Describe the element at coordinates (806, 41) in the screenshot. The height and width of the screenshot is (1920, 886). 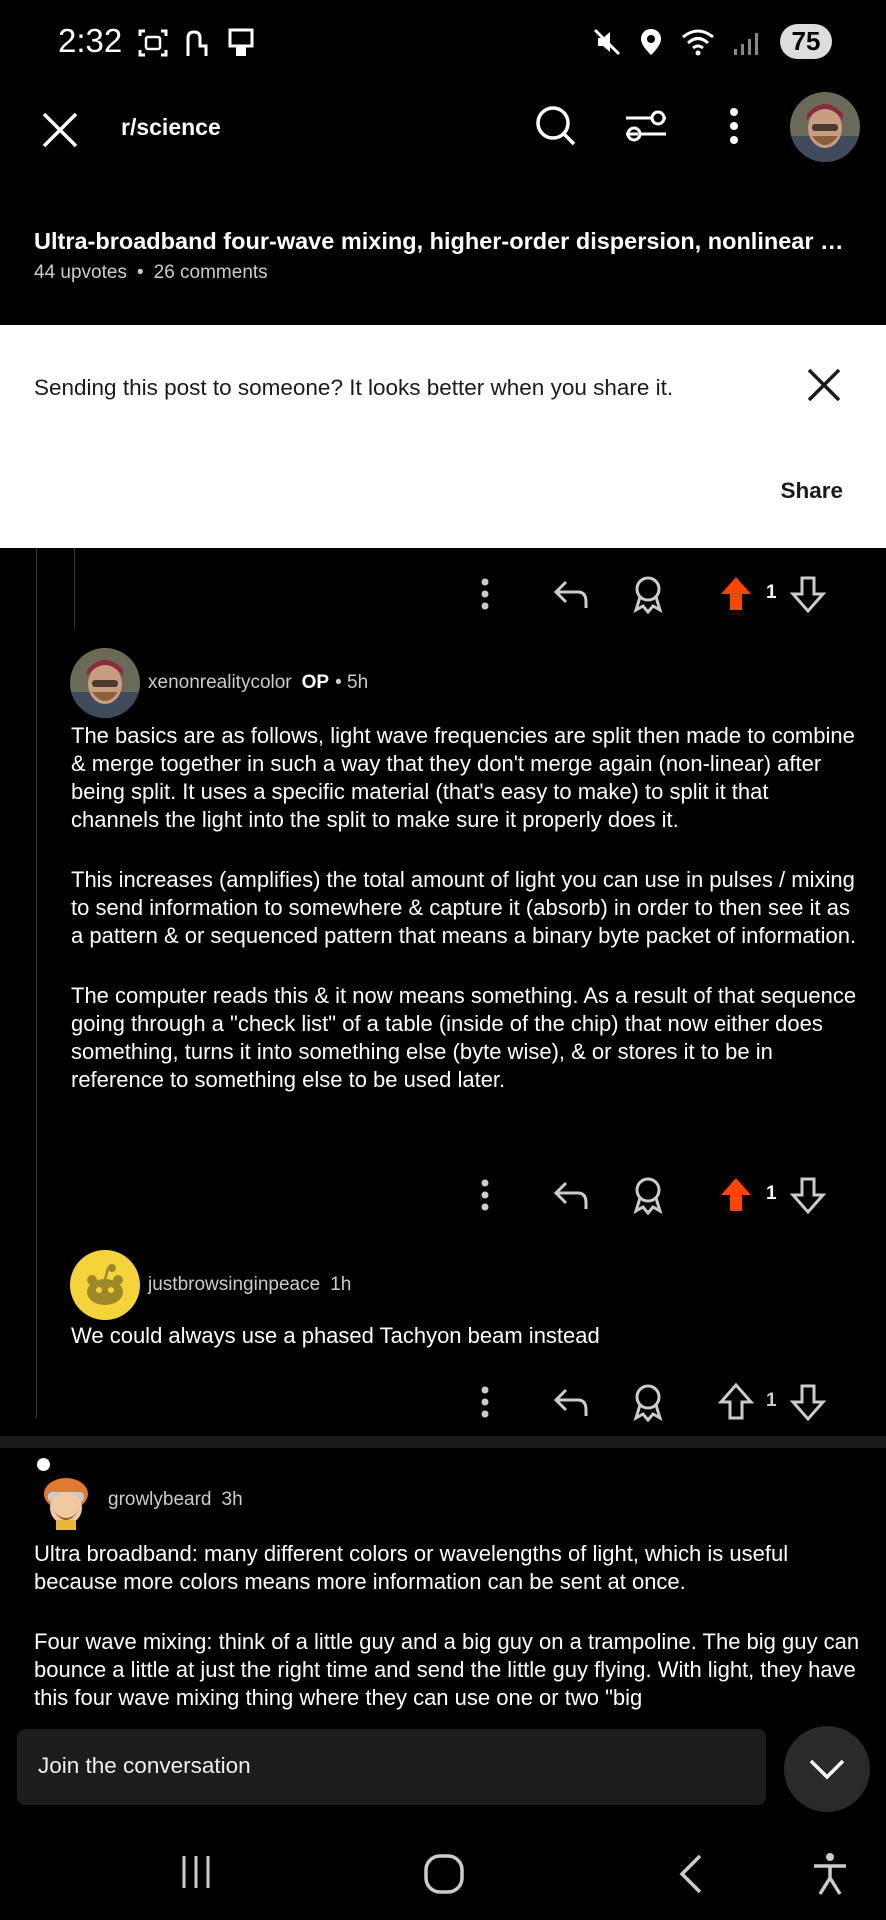
I see `battery-indicator: 75` at that location.